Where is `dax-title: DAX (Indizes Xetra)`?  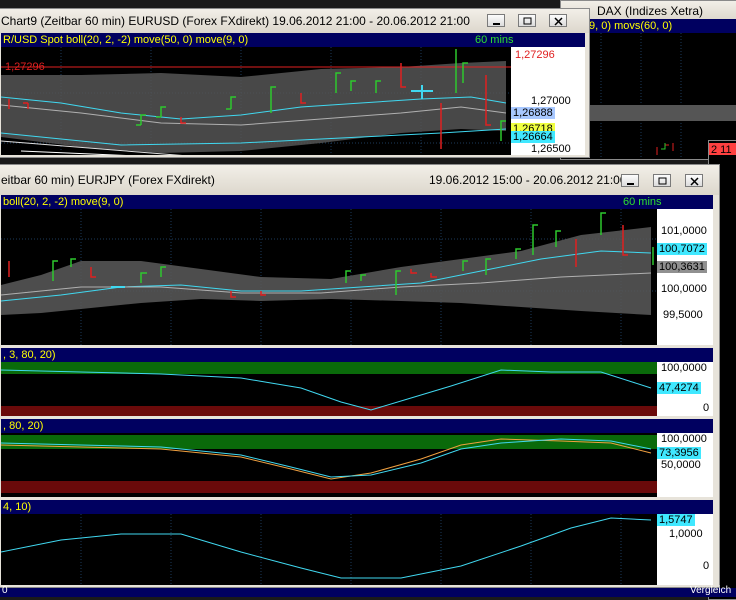
dax-title: DAX (Indizes Xetra) is located at coordinates (650, 11).